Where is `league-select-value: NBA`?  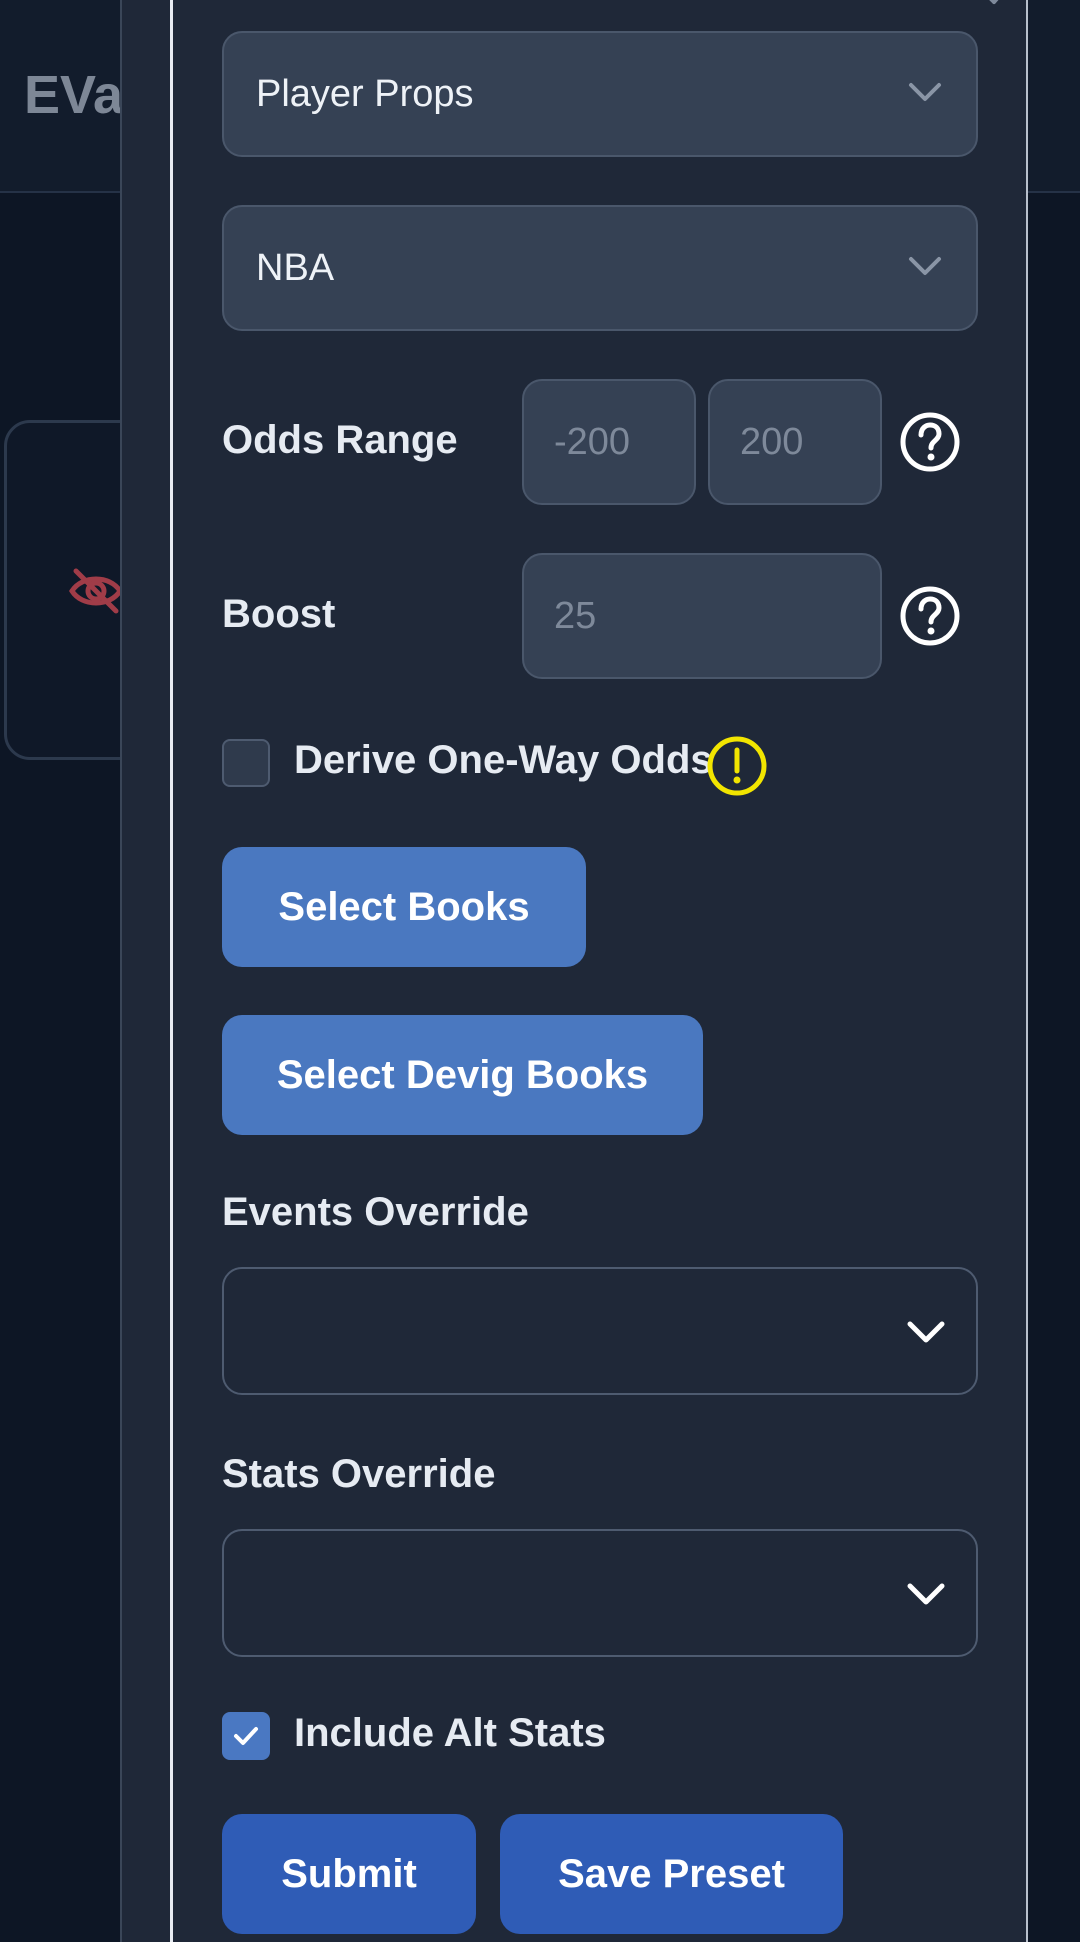 league-select-value: NBA is located at coordinates (295, 267).